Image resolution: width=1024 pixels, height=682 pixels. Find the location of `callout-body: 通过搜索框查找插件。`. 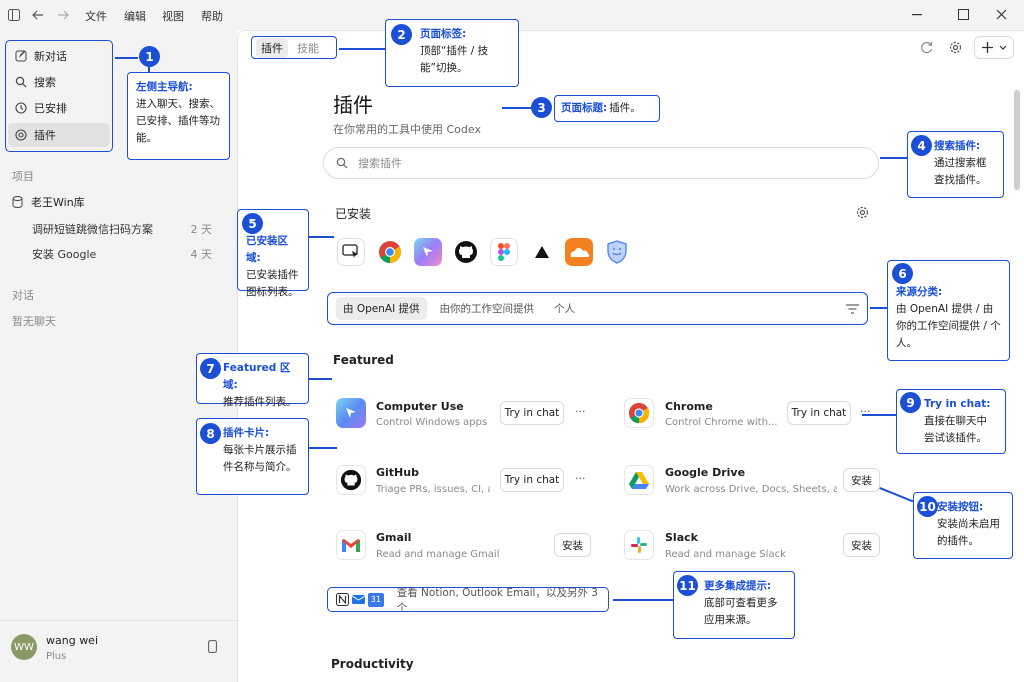

callout-body: 通过搜索框查找插件。 is located at coordinates (960, 171).